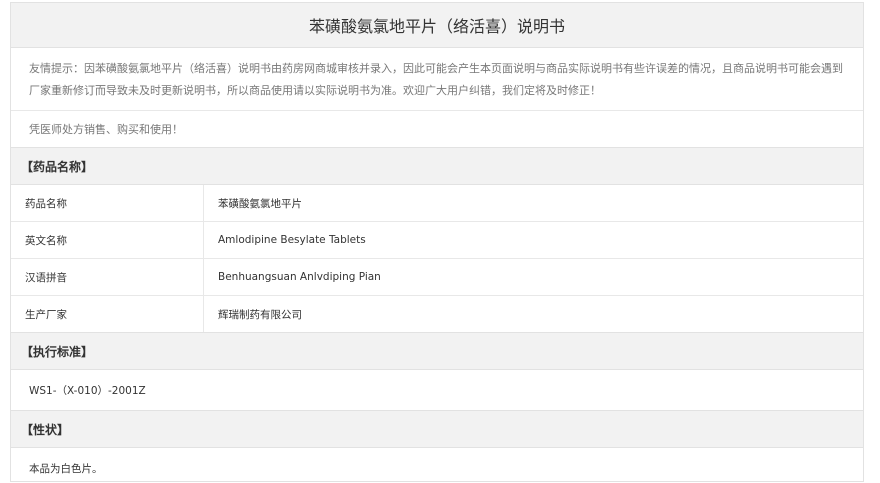 The width and height of the screenshot is (880, 483). What do you see at coordinates (107, 203) in the screenshot?
I see `row-label: 药品名称` at bounding box center [107, 203].